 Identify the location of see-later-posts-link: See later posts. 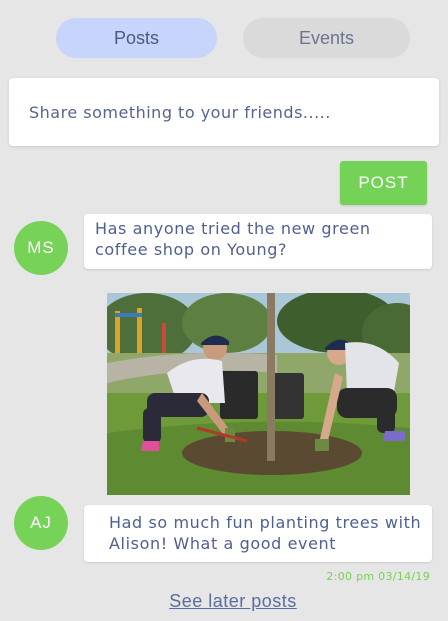
(224, 601).